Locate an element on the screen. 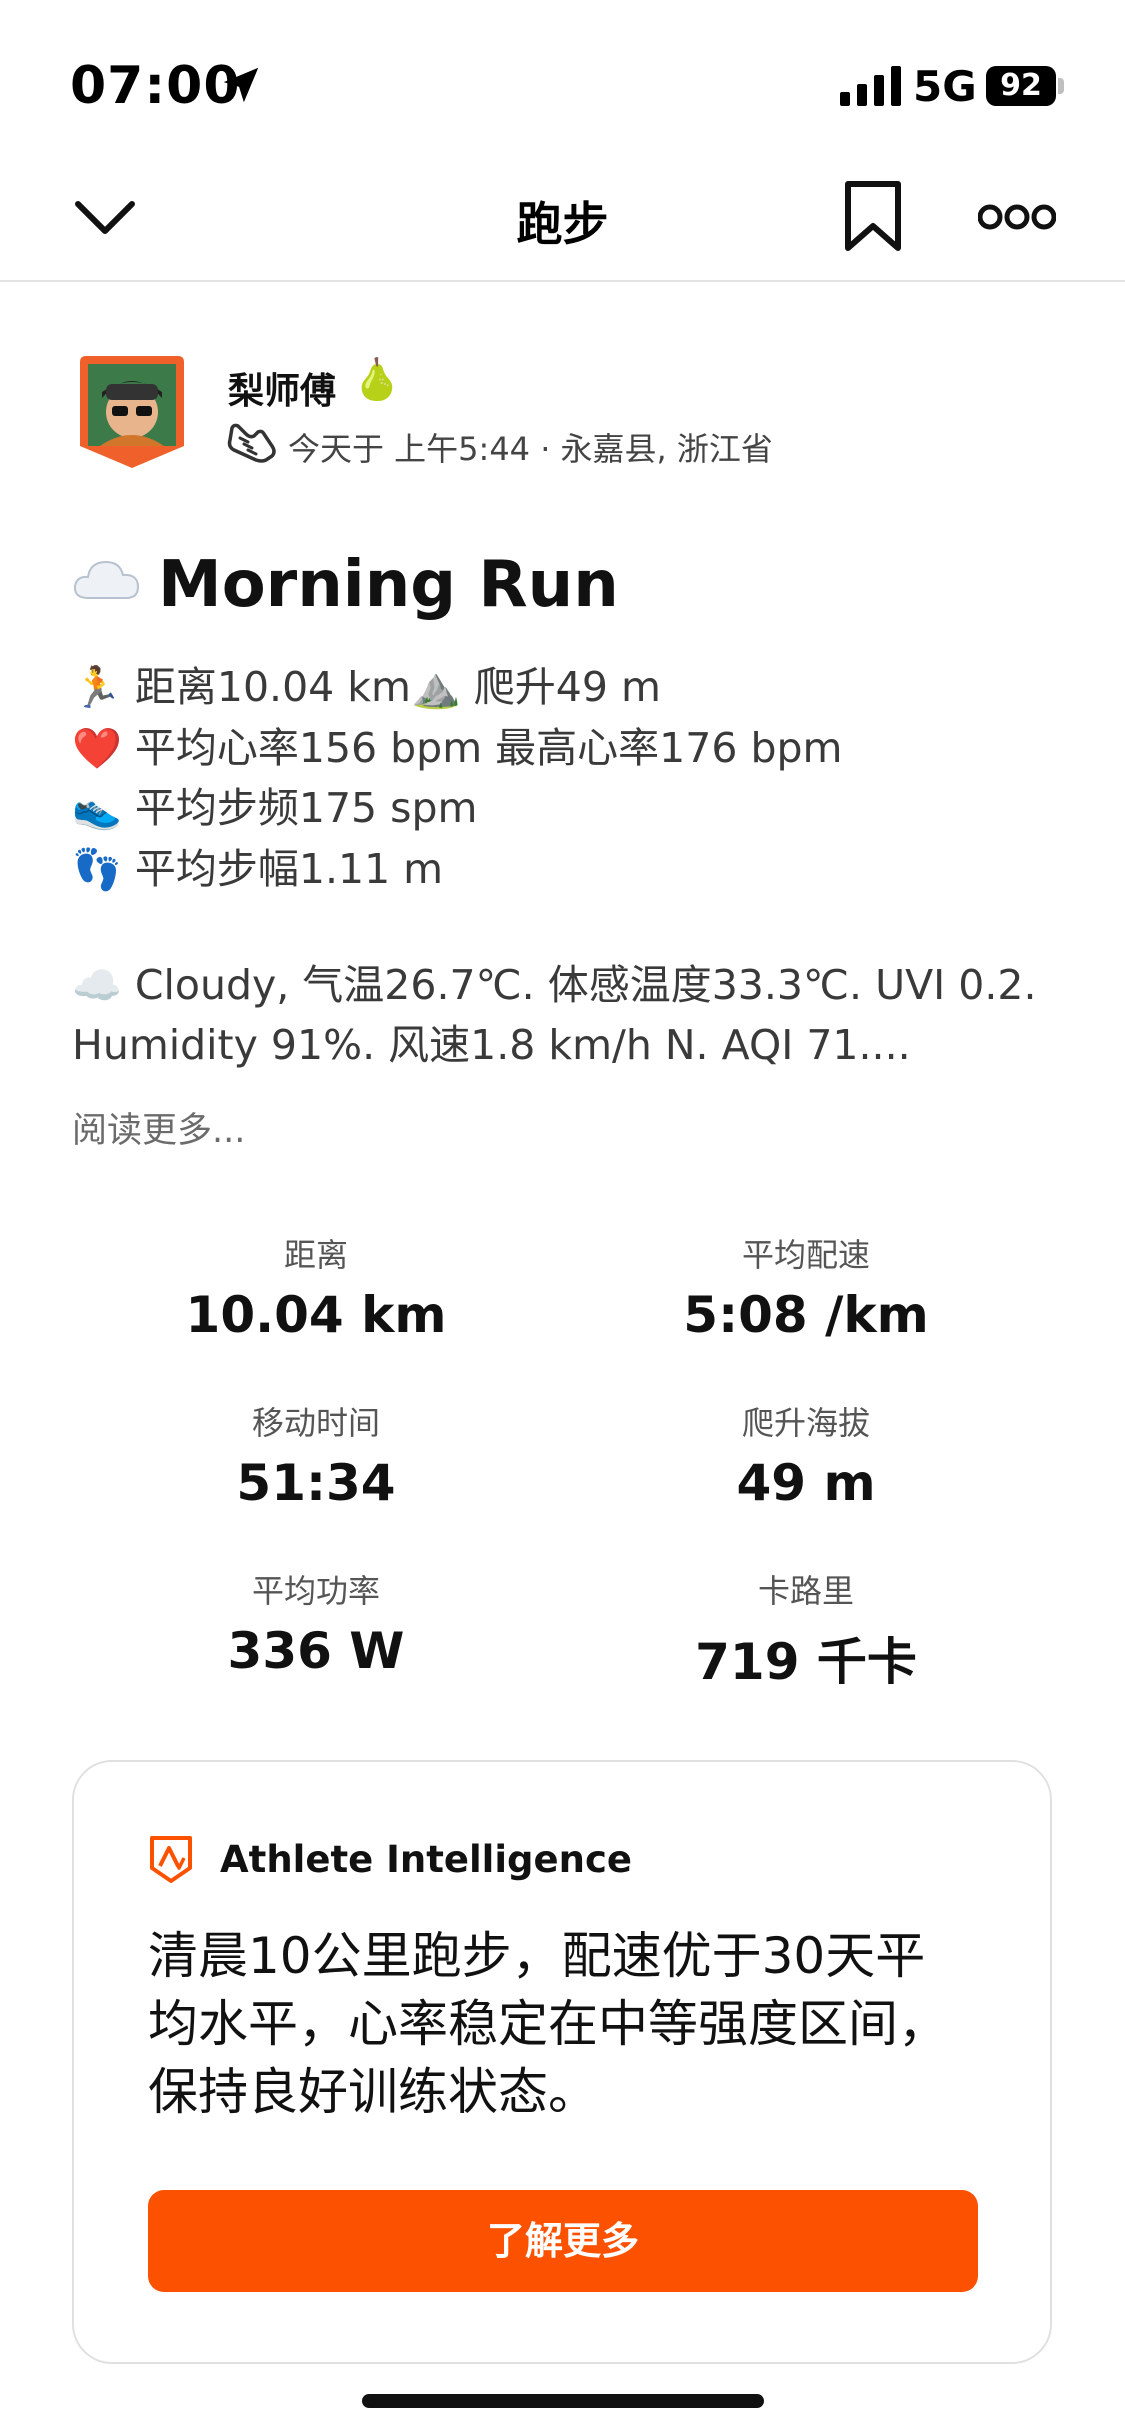  stat-value: 336 W is located at coordinates (316, 1651).